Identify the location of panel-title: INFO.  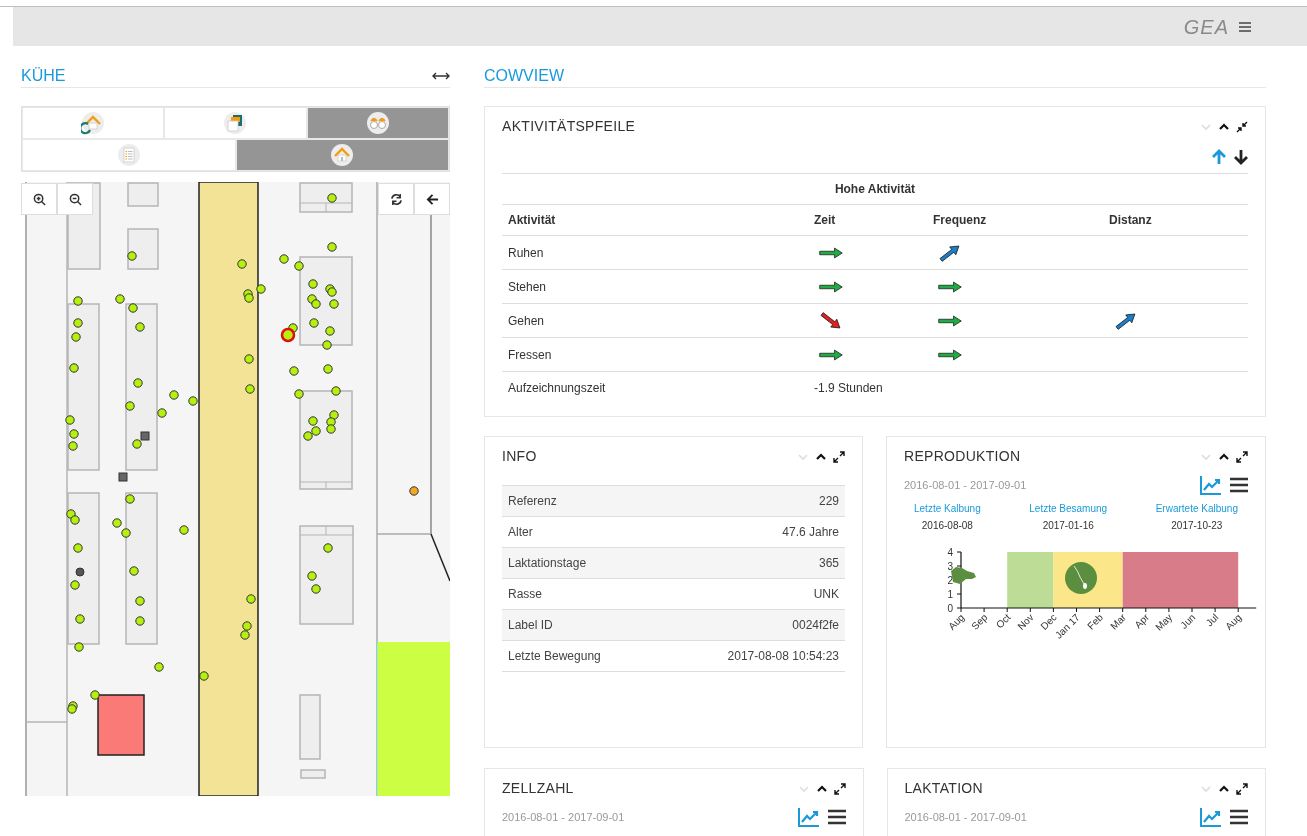
(519, 456).